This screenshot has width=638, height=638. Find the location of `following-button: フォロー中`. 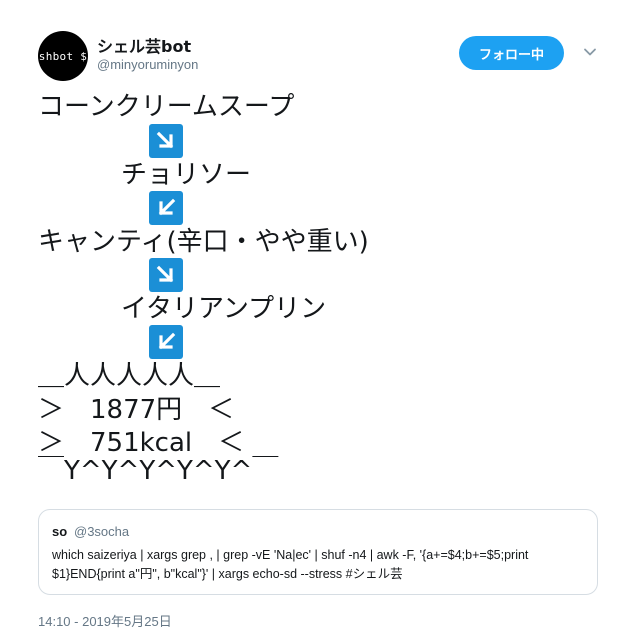

following-button: フォロー中 is located at coordinates (511, 53).